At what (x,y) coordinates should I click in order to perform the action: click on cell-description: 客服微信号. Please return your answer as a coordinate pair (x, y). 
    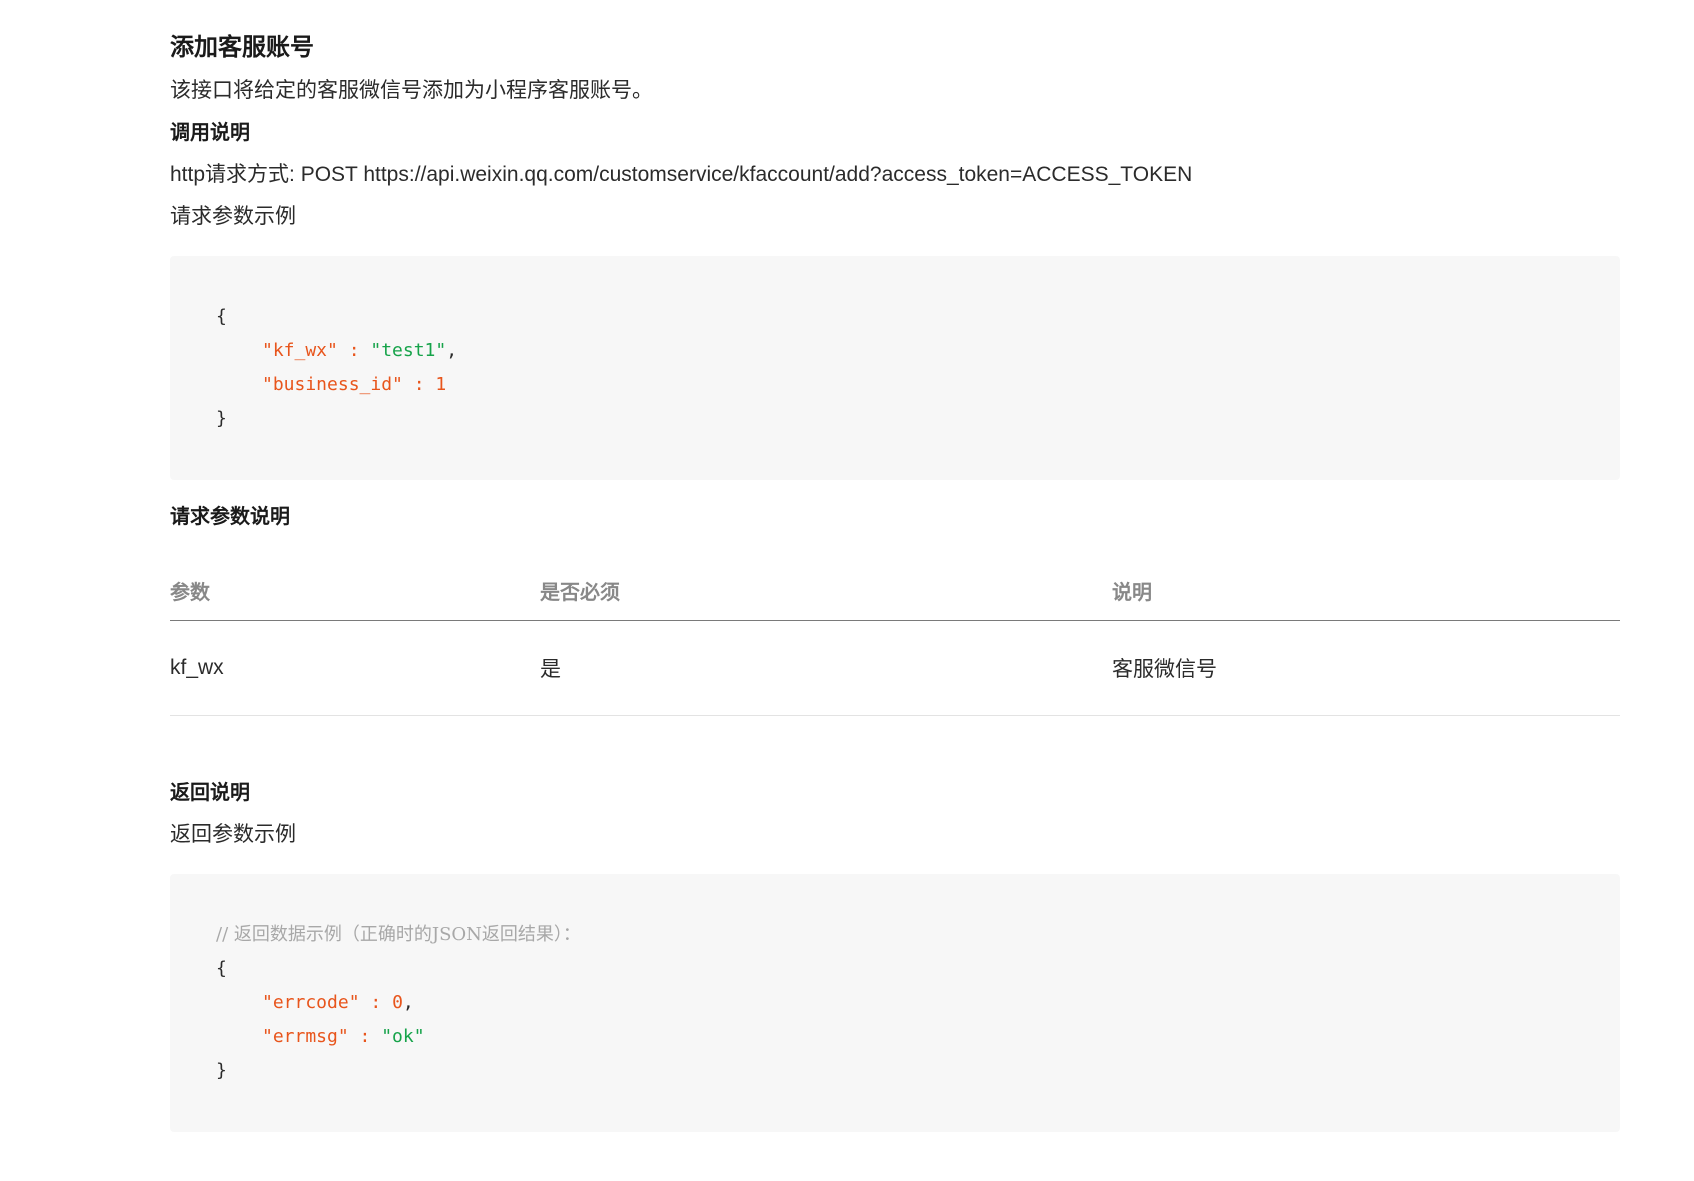
    Looking at the image, I should click on (1366, 668).